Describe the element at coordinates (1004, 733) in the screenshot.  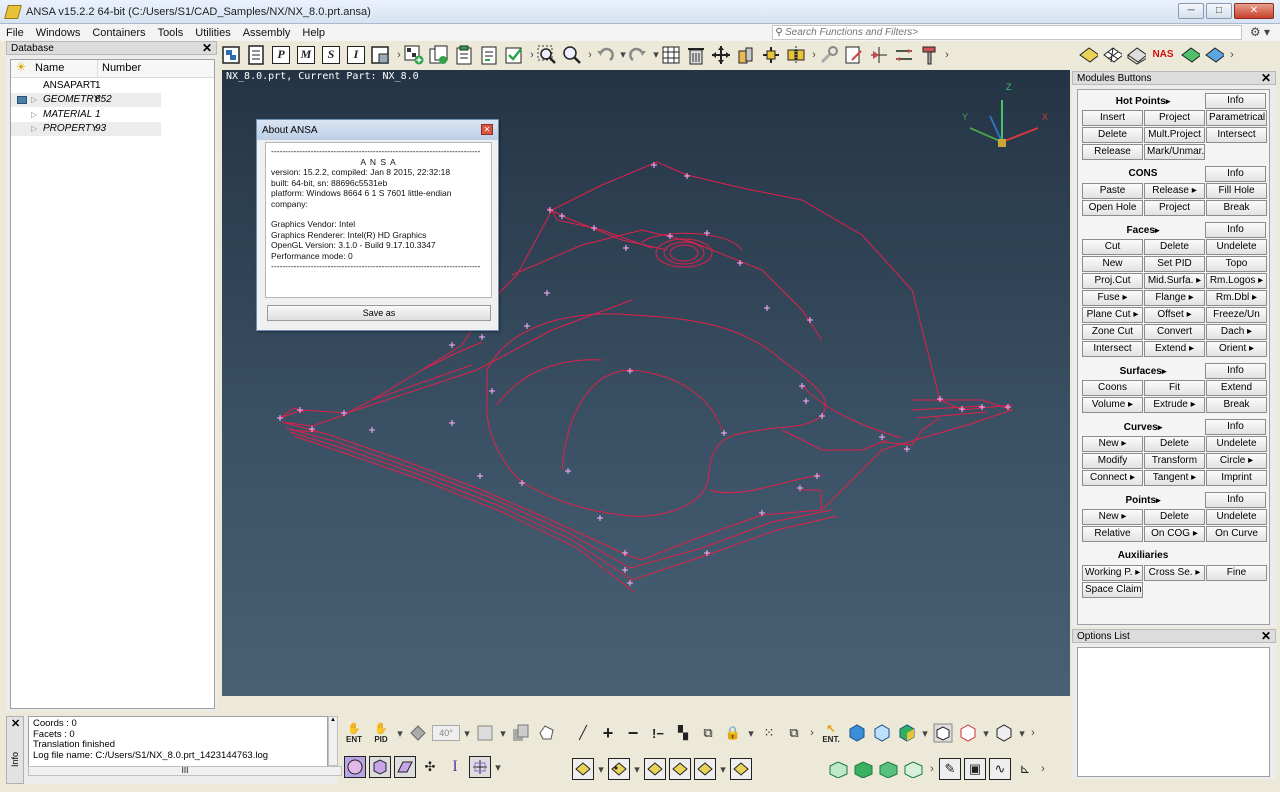
I see `cube-settings-icon` at that location.